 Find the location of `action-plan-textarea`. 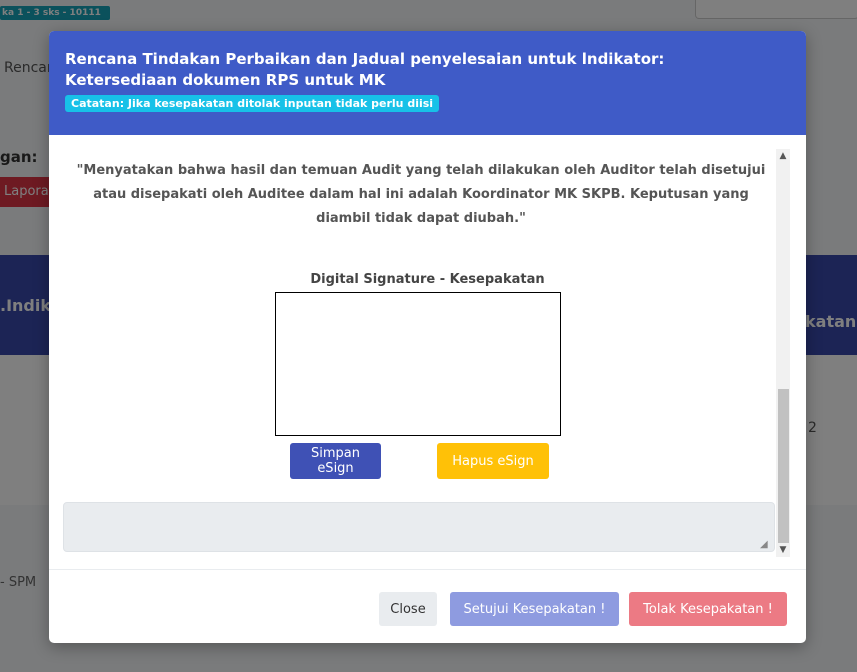

action-plan-textarea is located at coordinates (419, 527).